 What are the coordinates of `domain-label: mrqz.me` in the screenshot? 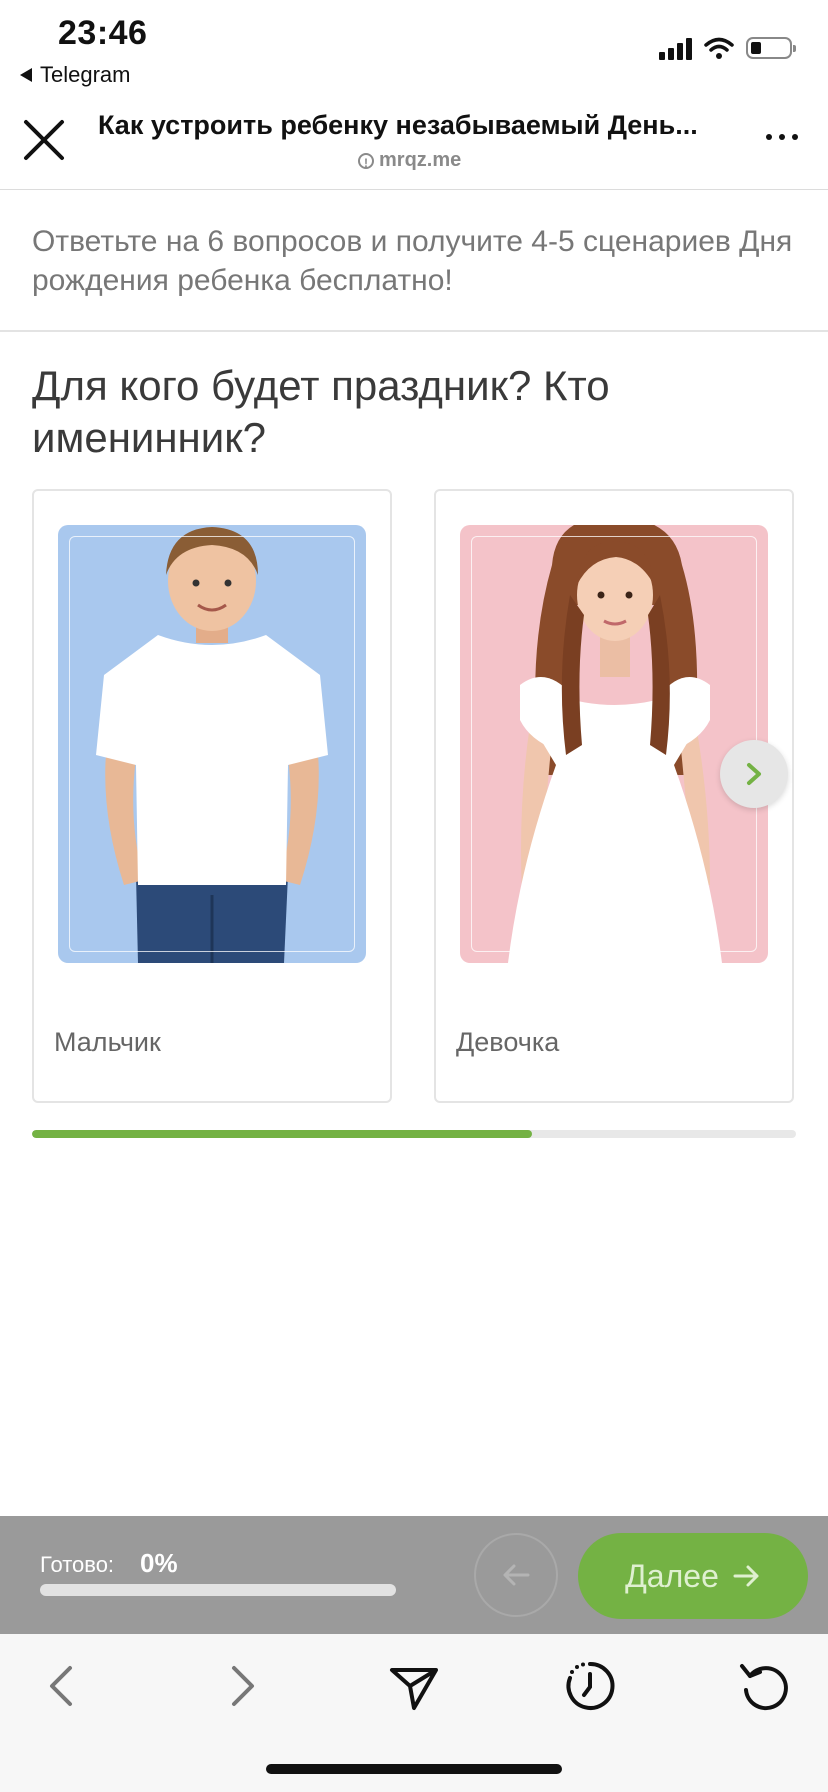 It's located at (420, 160).